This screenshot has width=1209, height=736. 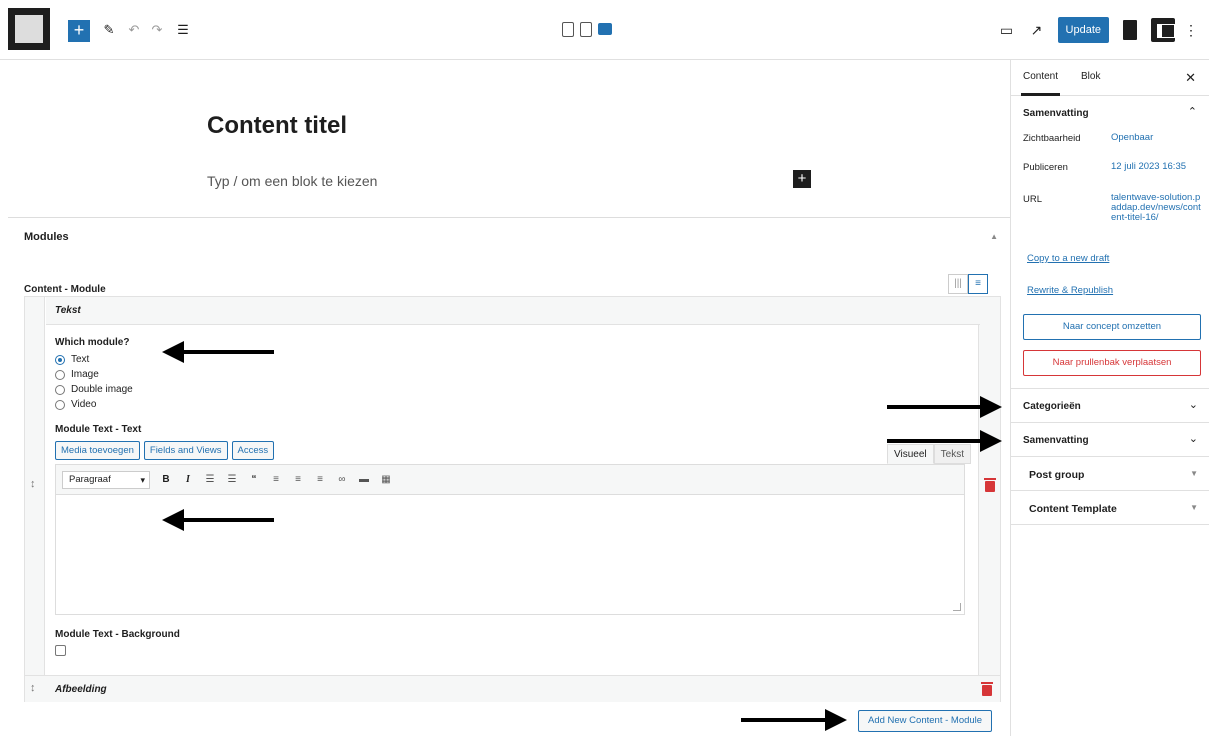 What do you see at coordinates (1110, 474) in the screenshot?
I see `post-group-header: Post group ▼` at bounding box center [1110, 474].